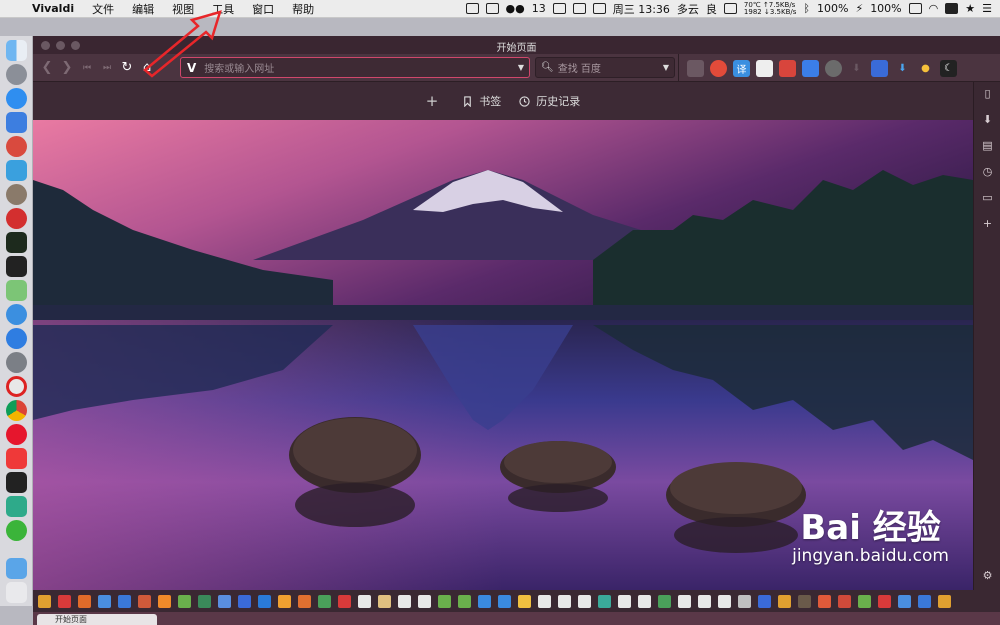 This screenshot has height=625, width=1000. I want to click on wechat-dock-icon, so click(16, 530).